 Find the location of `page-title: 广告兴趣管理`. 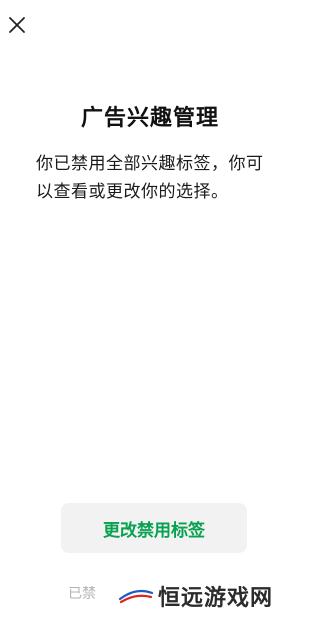

page-title: 广告兴趣管理 is located at coordinates (149, 118).